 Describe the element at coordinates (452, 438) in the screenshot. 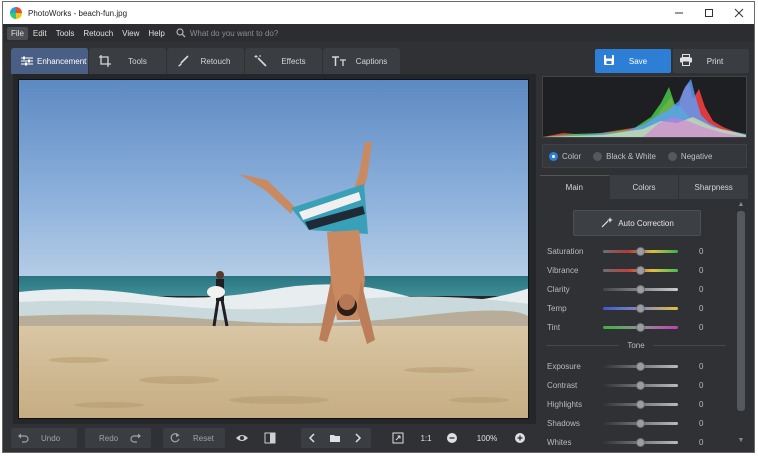

I see `zoom-out-button` at that location.